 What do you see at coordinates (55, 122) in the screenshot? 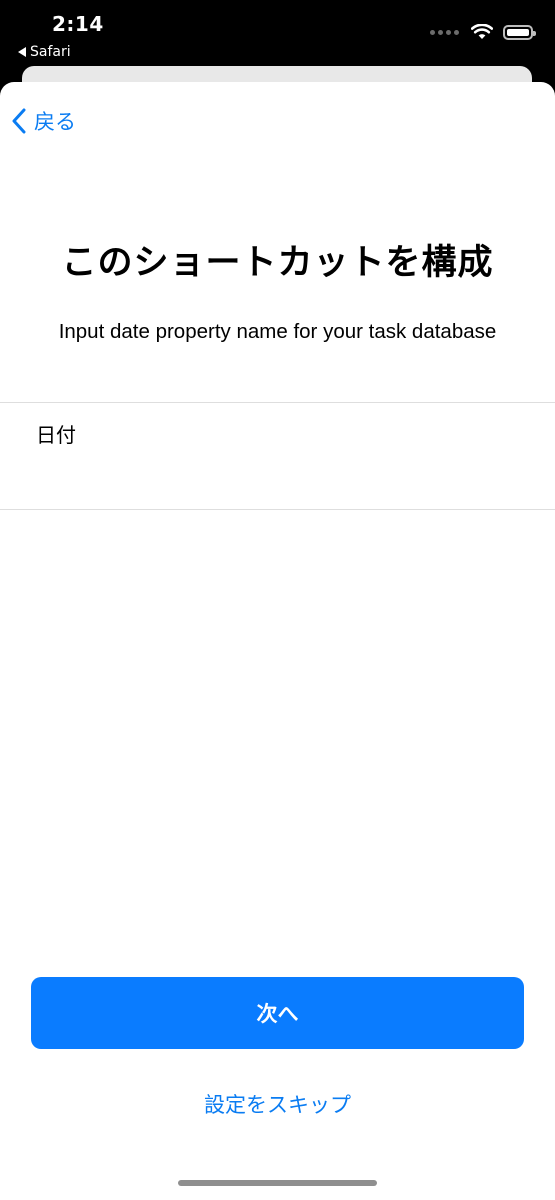
I see `back-label: 戻る` at bounding box center [55, 122].